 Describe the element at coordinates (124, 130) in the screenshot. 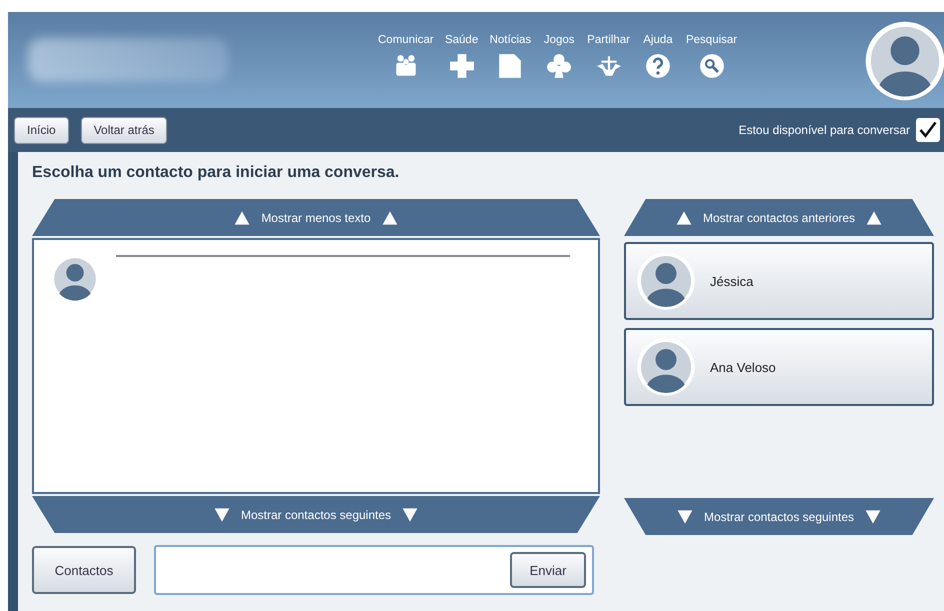

I see `toolbar-button: Voltar atrás` at that location.